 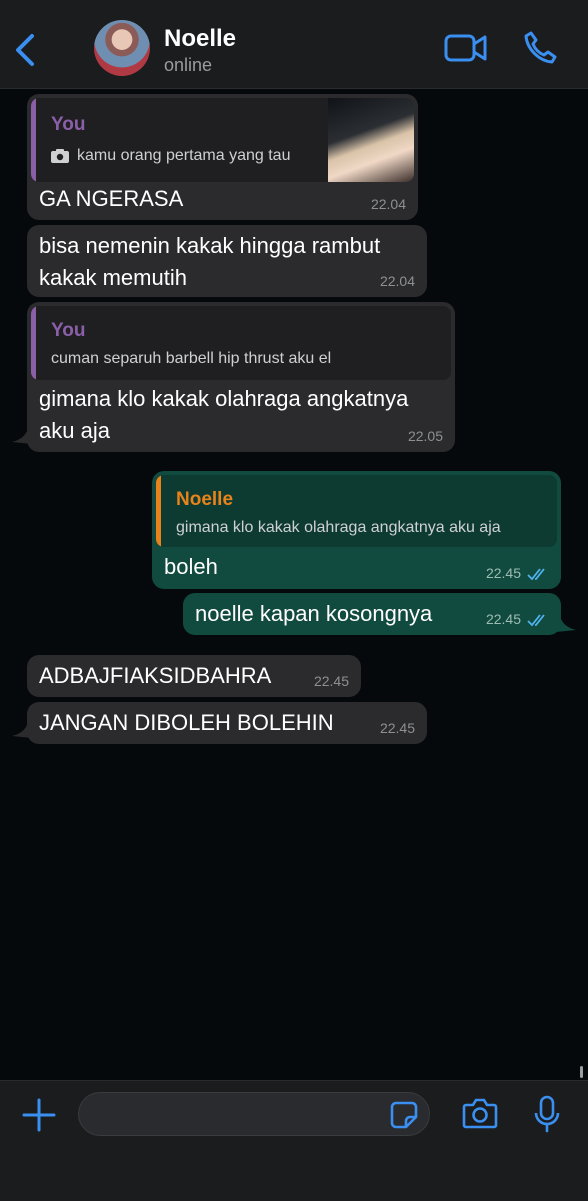 I want to click on message-input, so click(x=254, y=1114).